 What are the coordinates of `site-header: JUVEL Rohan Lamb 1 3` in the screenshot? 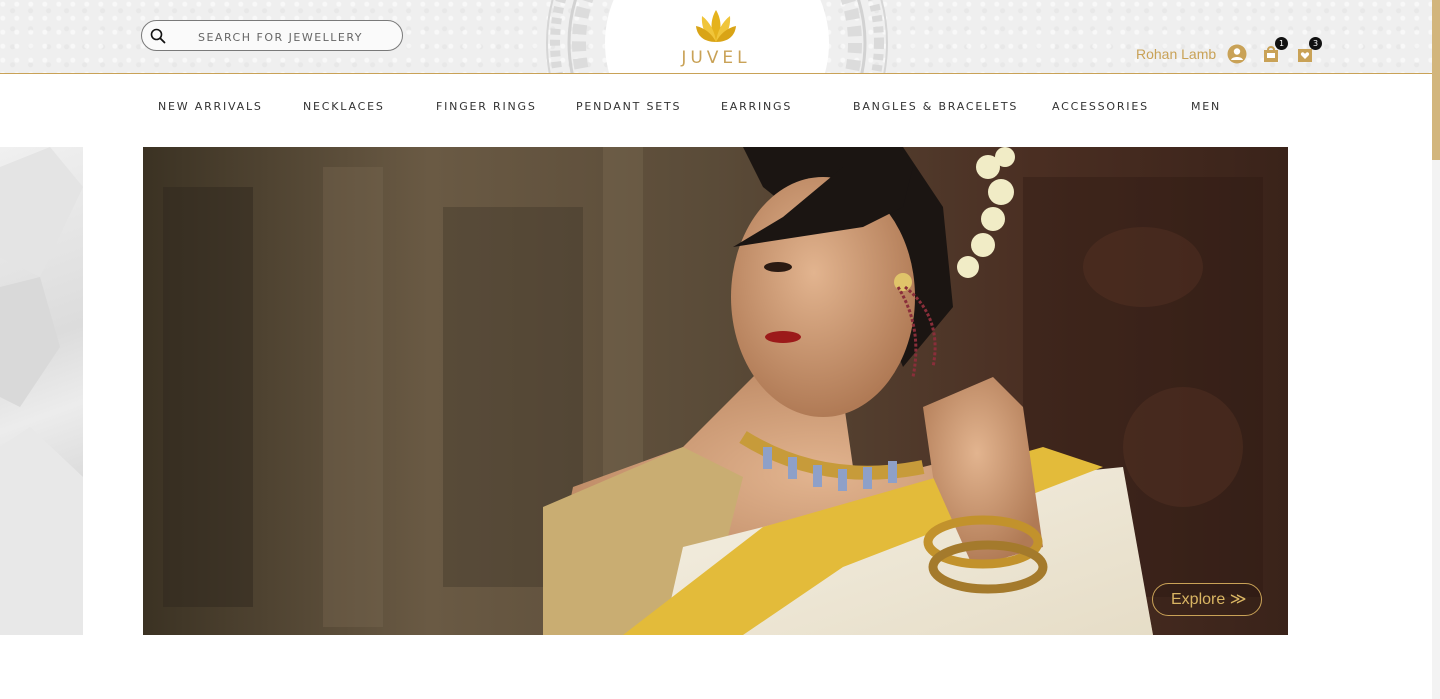 It's located at (716, 37).